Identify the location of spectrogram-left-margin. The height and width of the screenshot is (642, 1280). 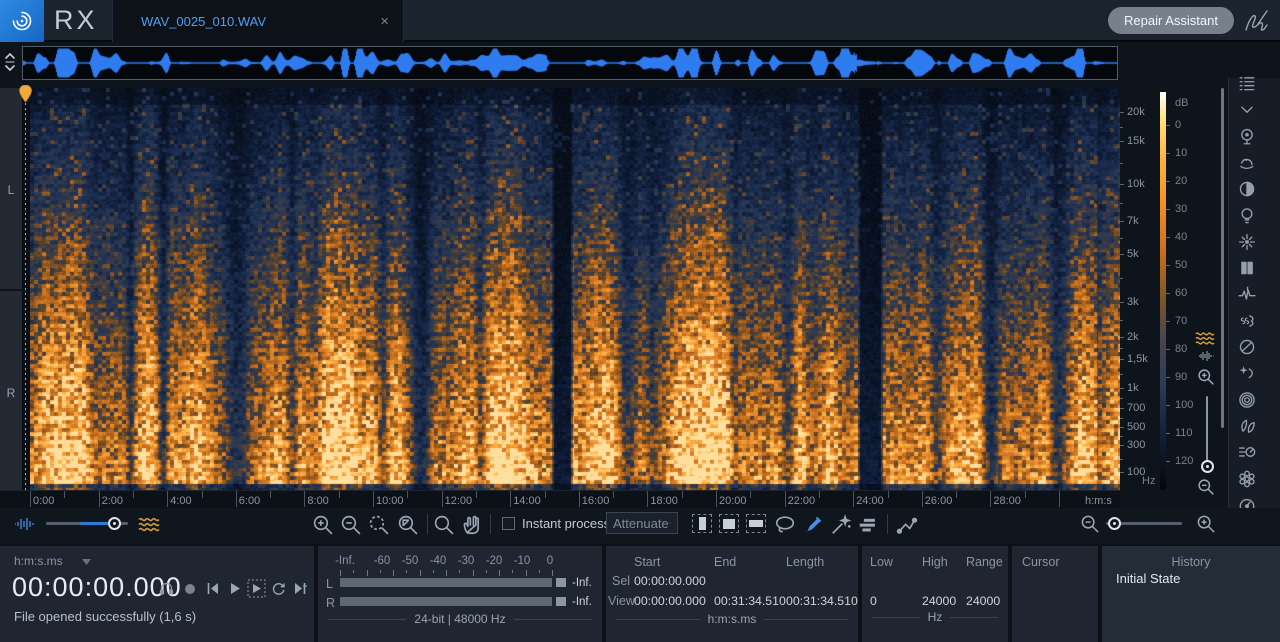
(26, 289).